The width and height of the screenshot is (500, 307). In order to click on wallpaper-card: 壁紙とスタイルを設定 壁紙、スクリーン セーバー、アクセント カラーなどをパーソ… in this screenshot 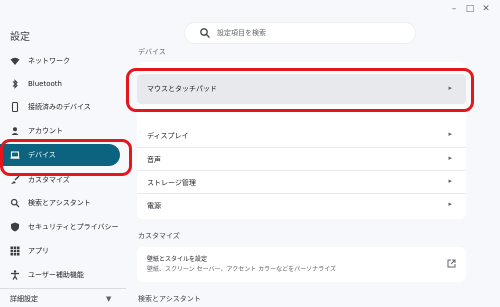, I will do `click(301, 264)`.